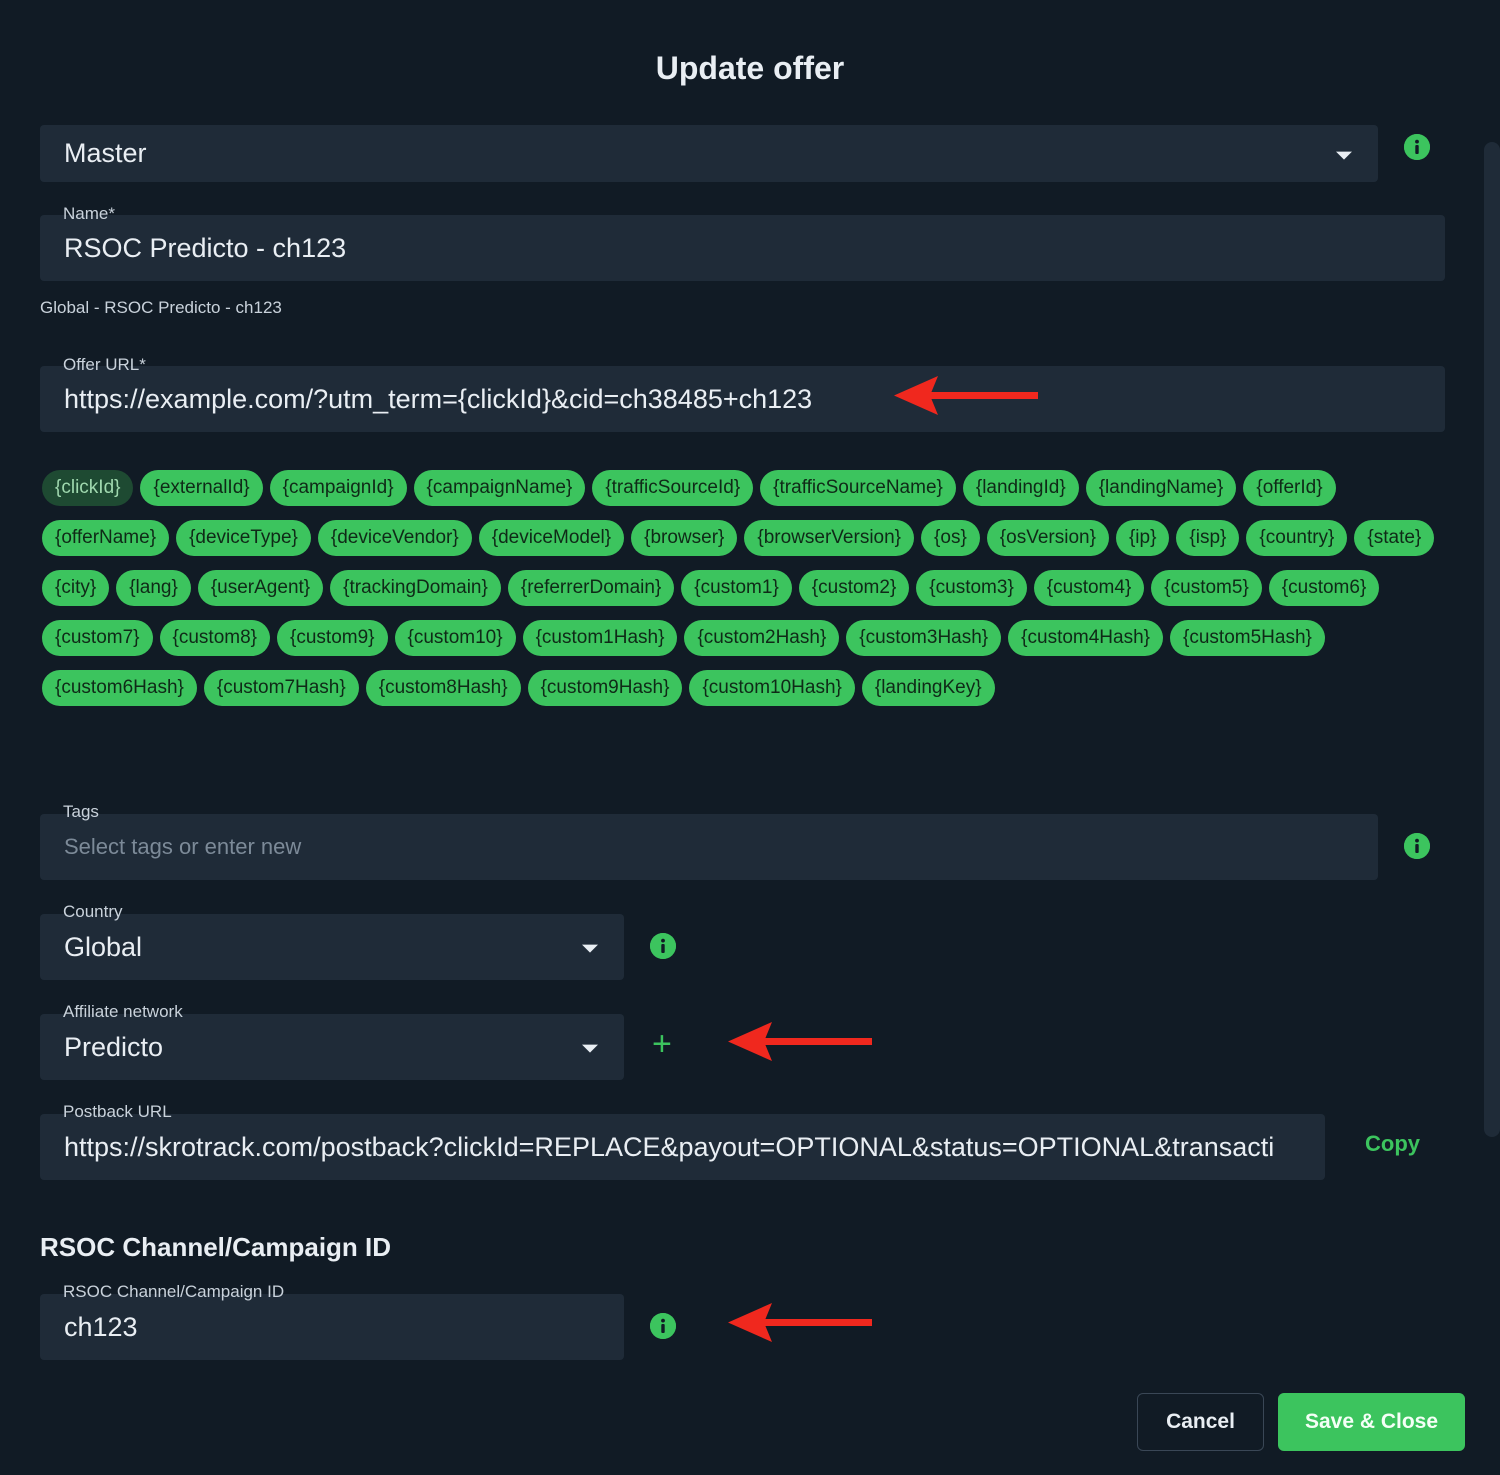  What do you see at coordinates (1200, 1422) in the screenshot?
I see `cancel-button: Cancel` at bounding box center [1200, 1422].